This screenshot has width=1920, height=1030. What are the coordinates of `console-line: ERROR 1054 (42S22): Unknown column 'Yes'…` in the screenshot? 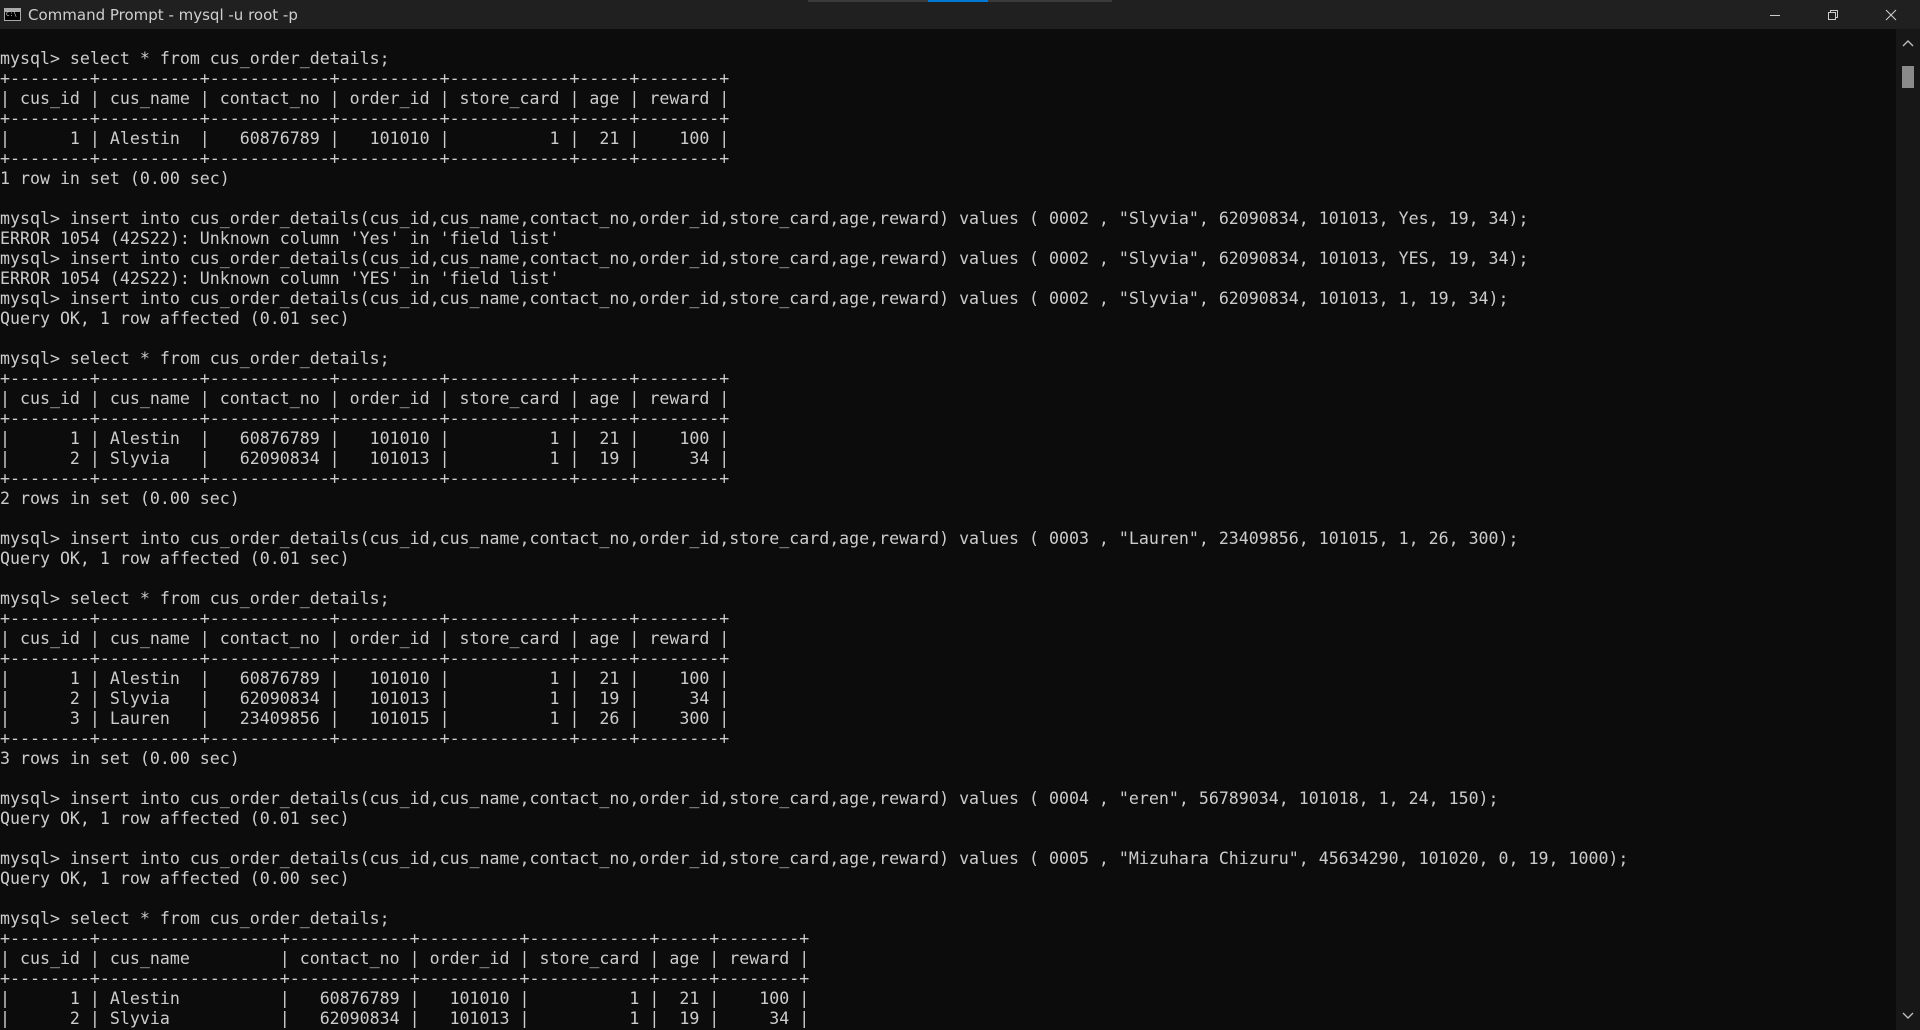 It's located at (280, 238).